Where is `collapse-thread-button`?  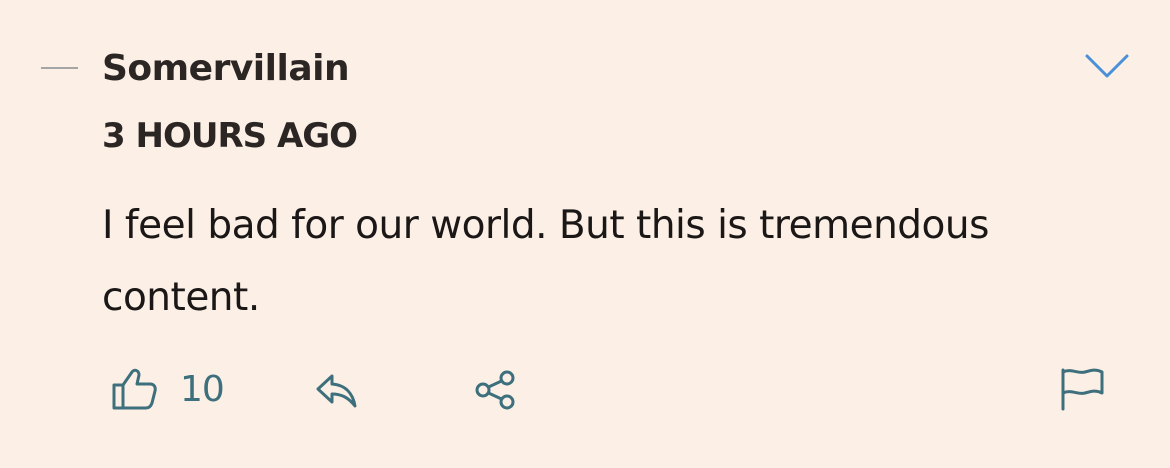
collapse-thread-button is located at coordinates (59, 68).